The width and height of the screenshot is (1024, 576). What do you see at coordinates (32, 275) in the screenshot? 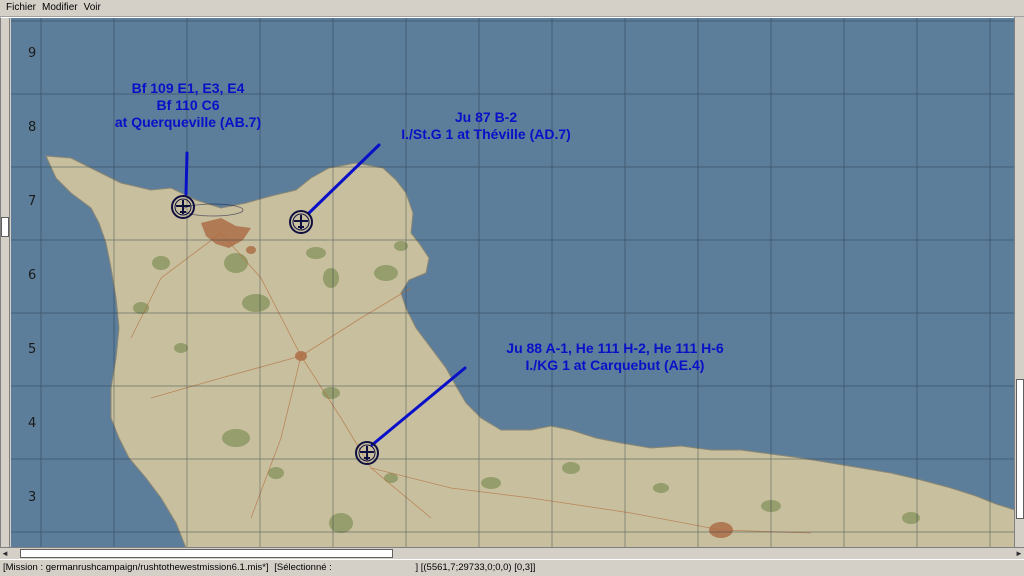
I see `grid-label-6: 6` at bounding box center [32, 275].